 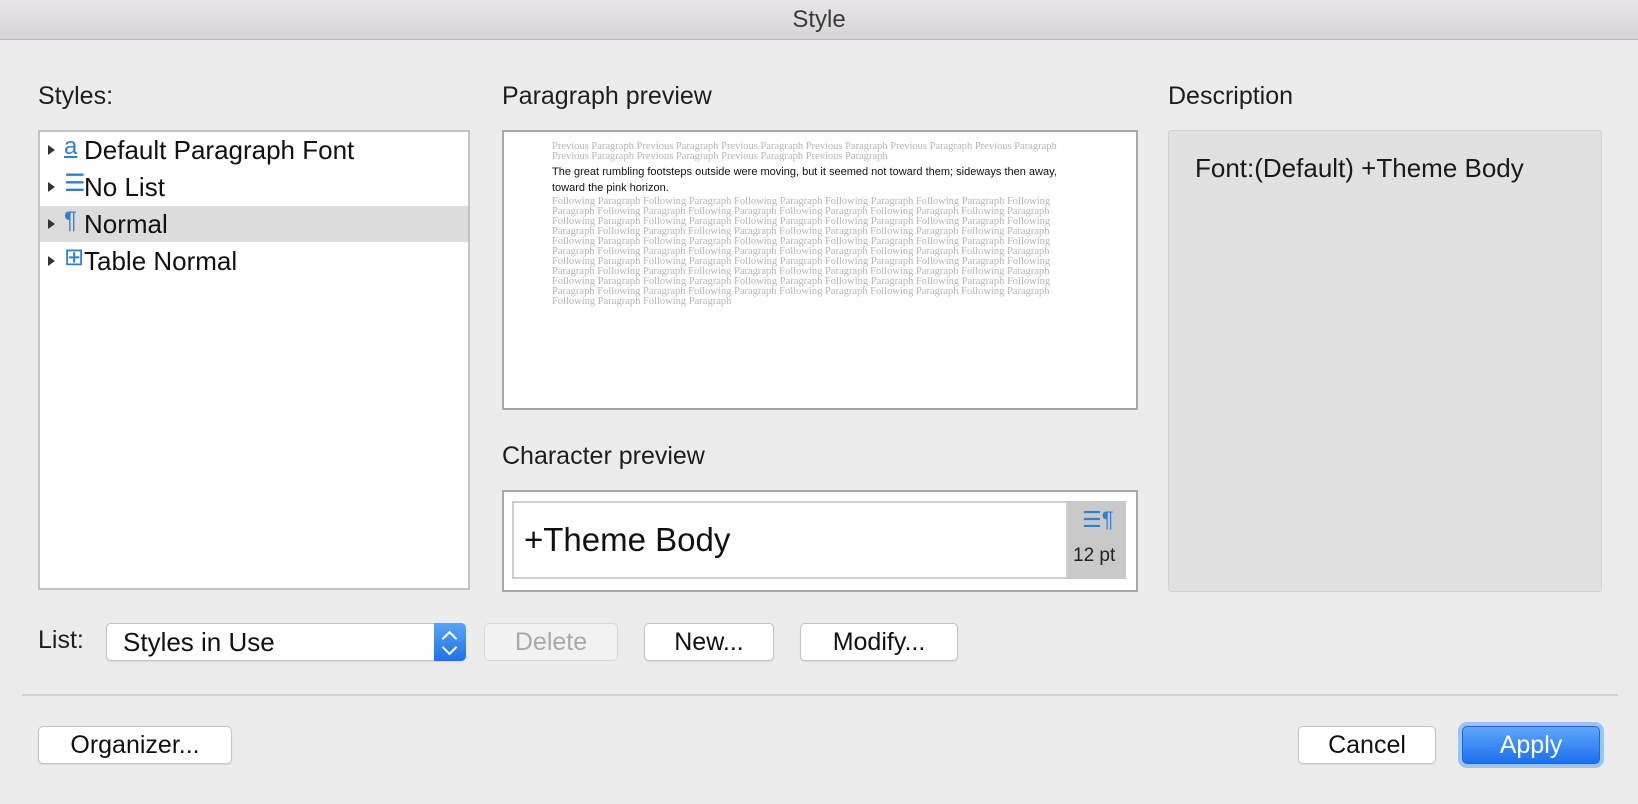 I want to click on delete-button: Delete, so click(x=551, y=642).